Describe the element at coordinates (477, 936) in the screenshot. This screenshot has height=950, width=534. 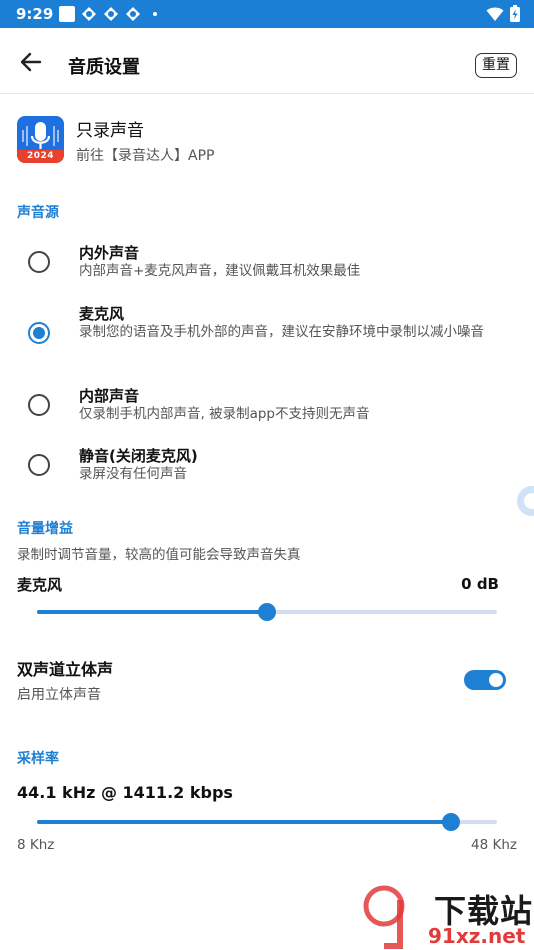
I see `watermark-url: 91xz.net` at that location.